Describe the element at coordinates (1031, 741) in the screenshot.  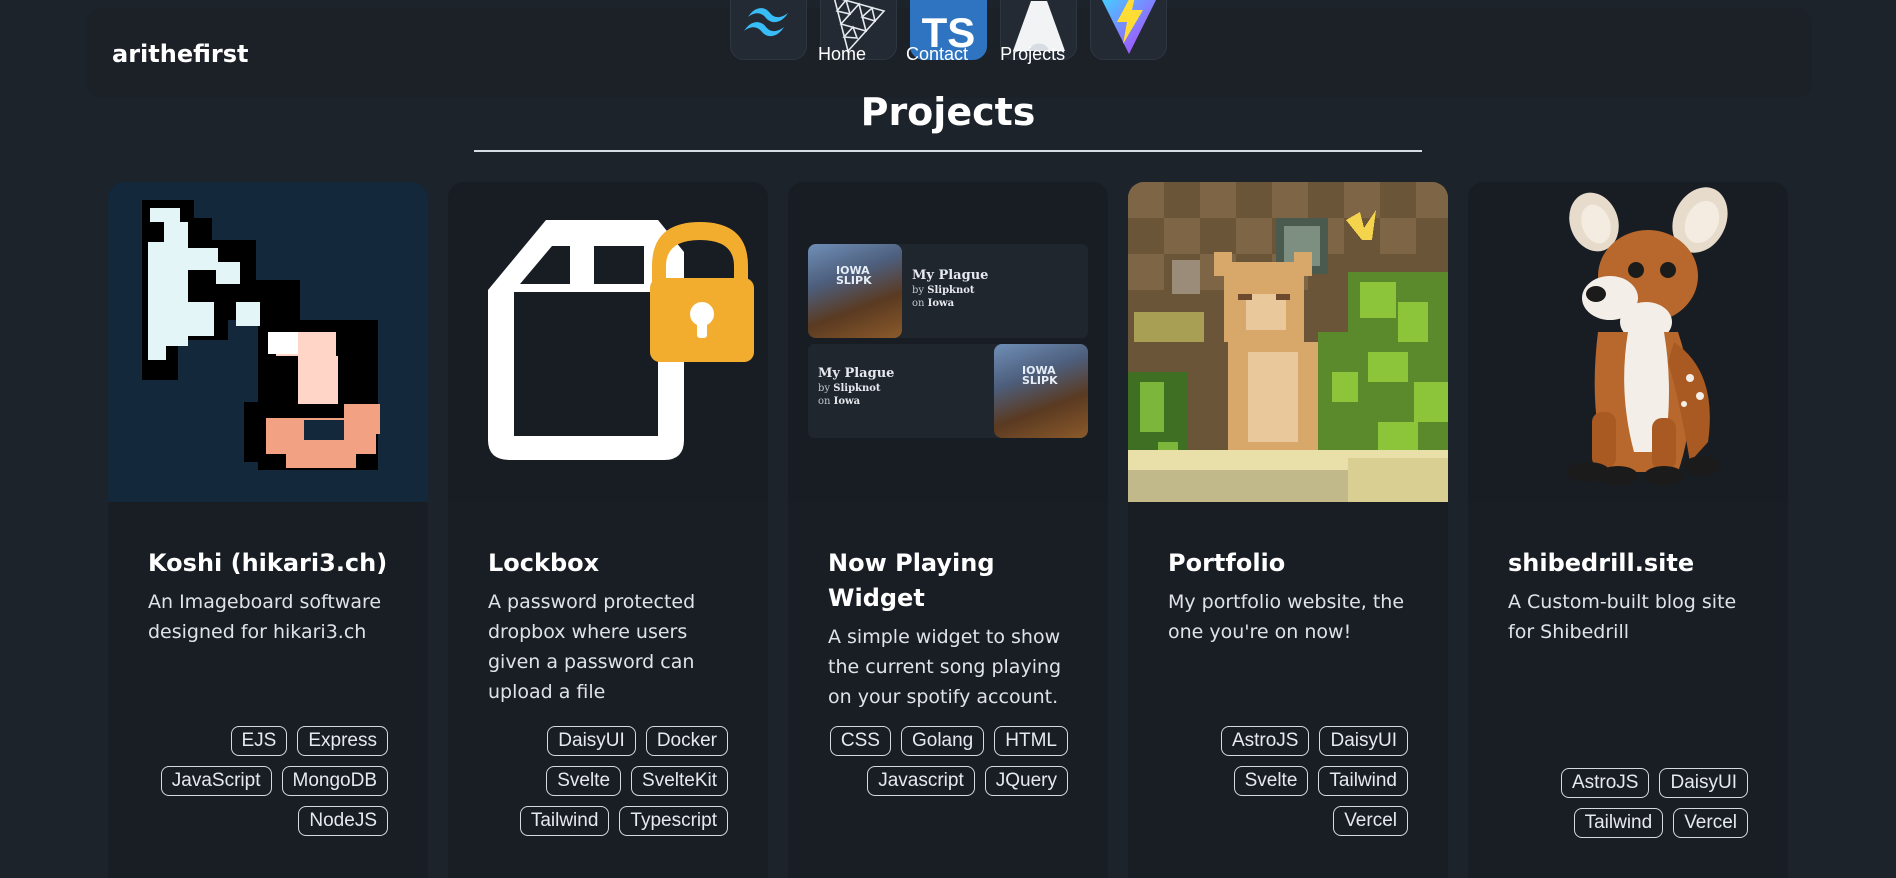
I see `tag: HTML` at that location.